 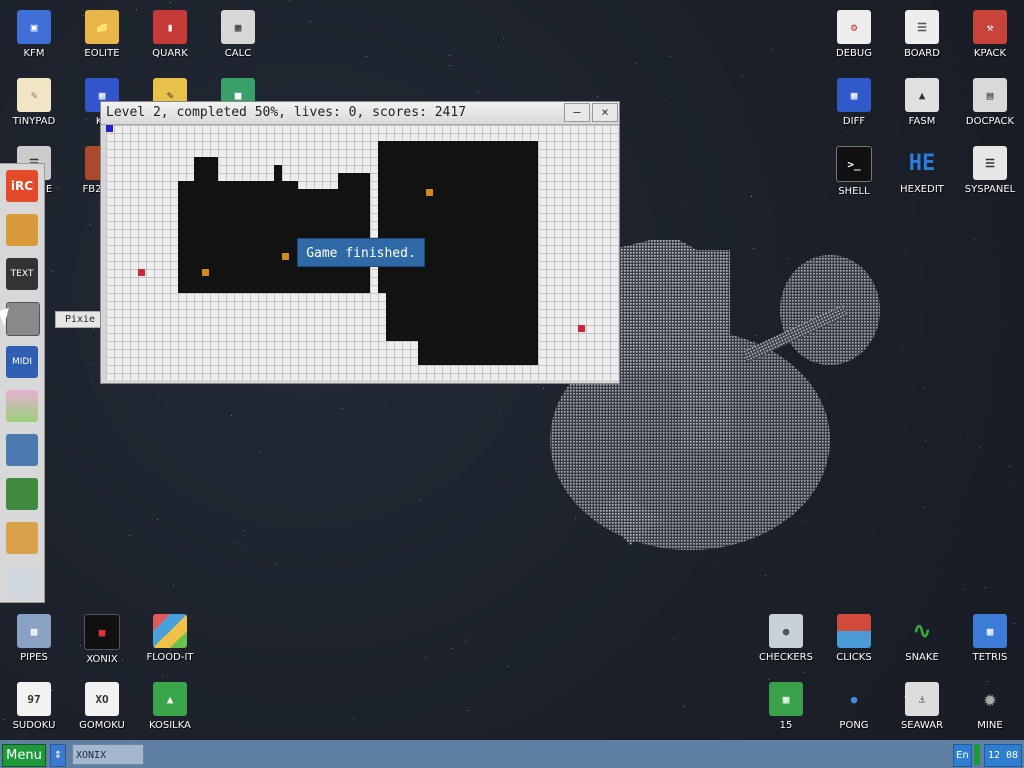 What do you see at coordinates (854, 699) in the screenshot?
I see `pong-icon: ●` at bounding box center [854, 699].